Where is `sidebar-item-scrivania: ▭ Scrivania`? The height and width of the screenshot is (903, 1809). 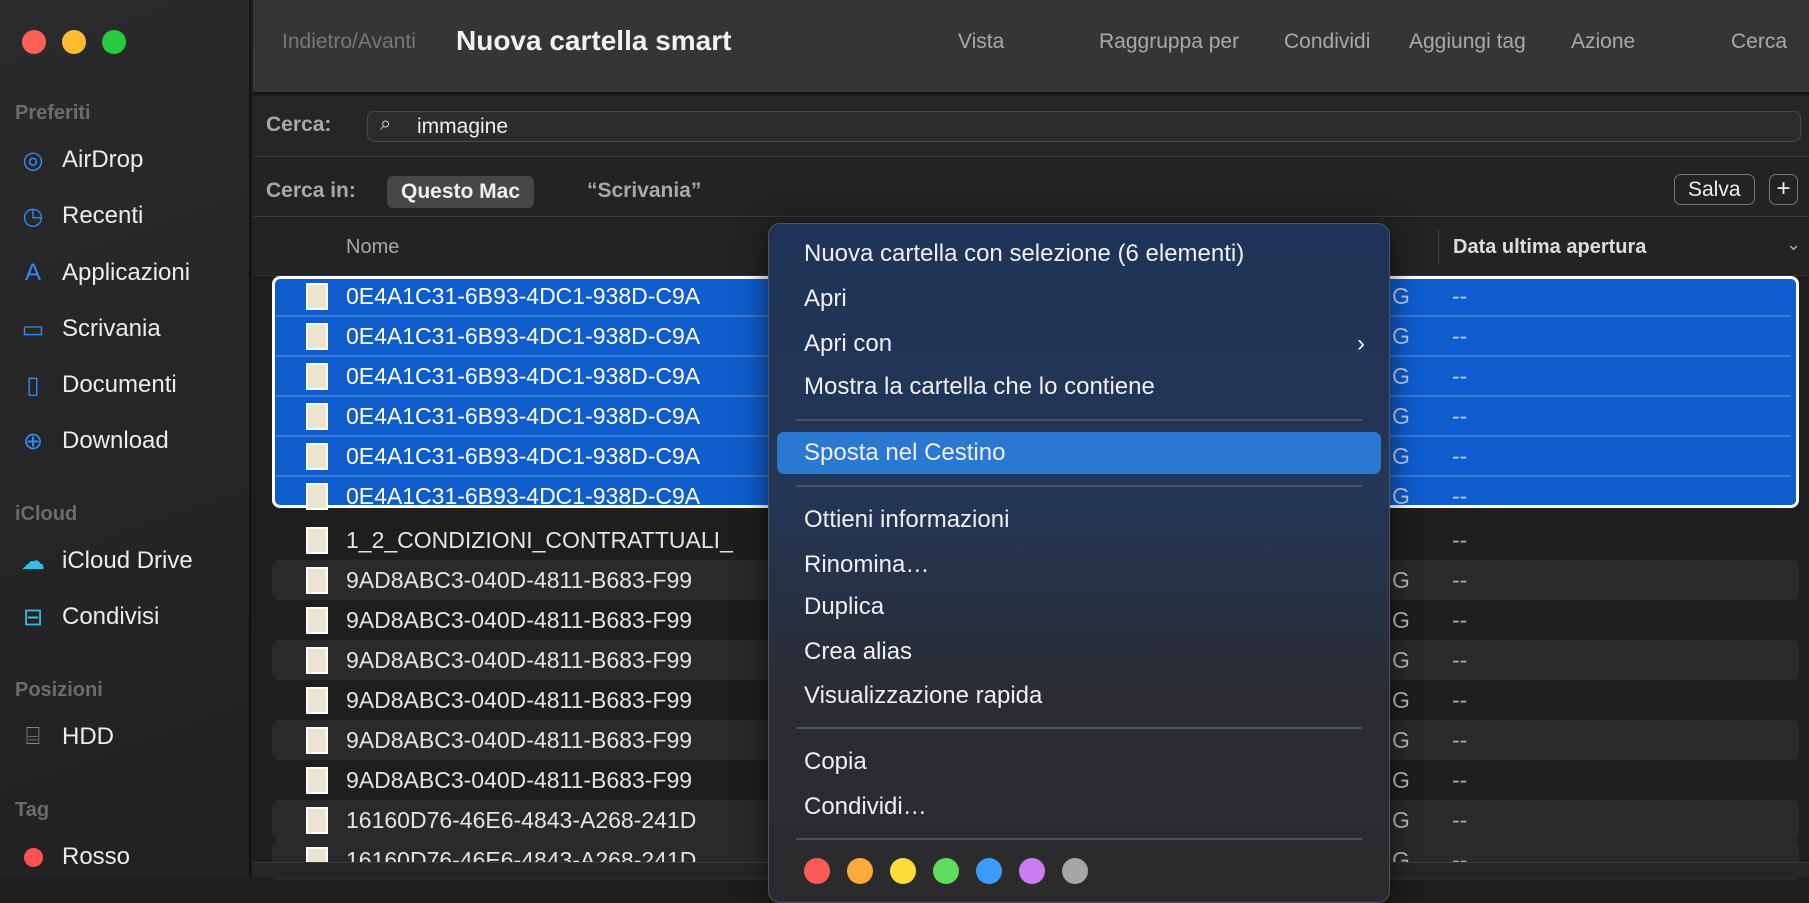
sidebar-item-scrivania: ▭ Scrivania is located at coordinates (89, 329).